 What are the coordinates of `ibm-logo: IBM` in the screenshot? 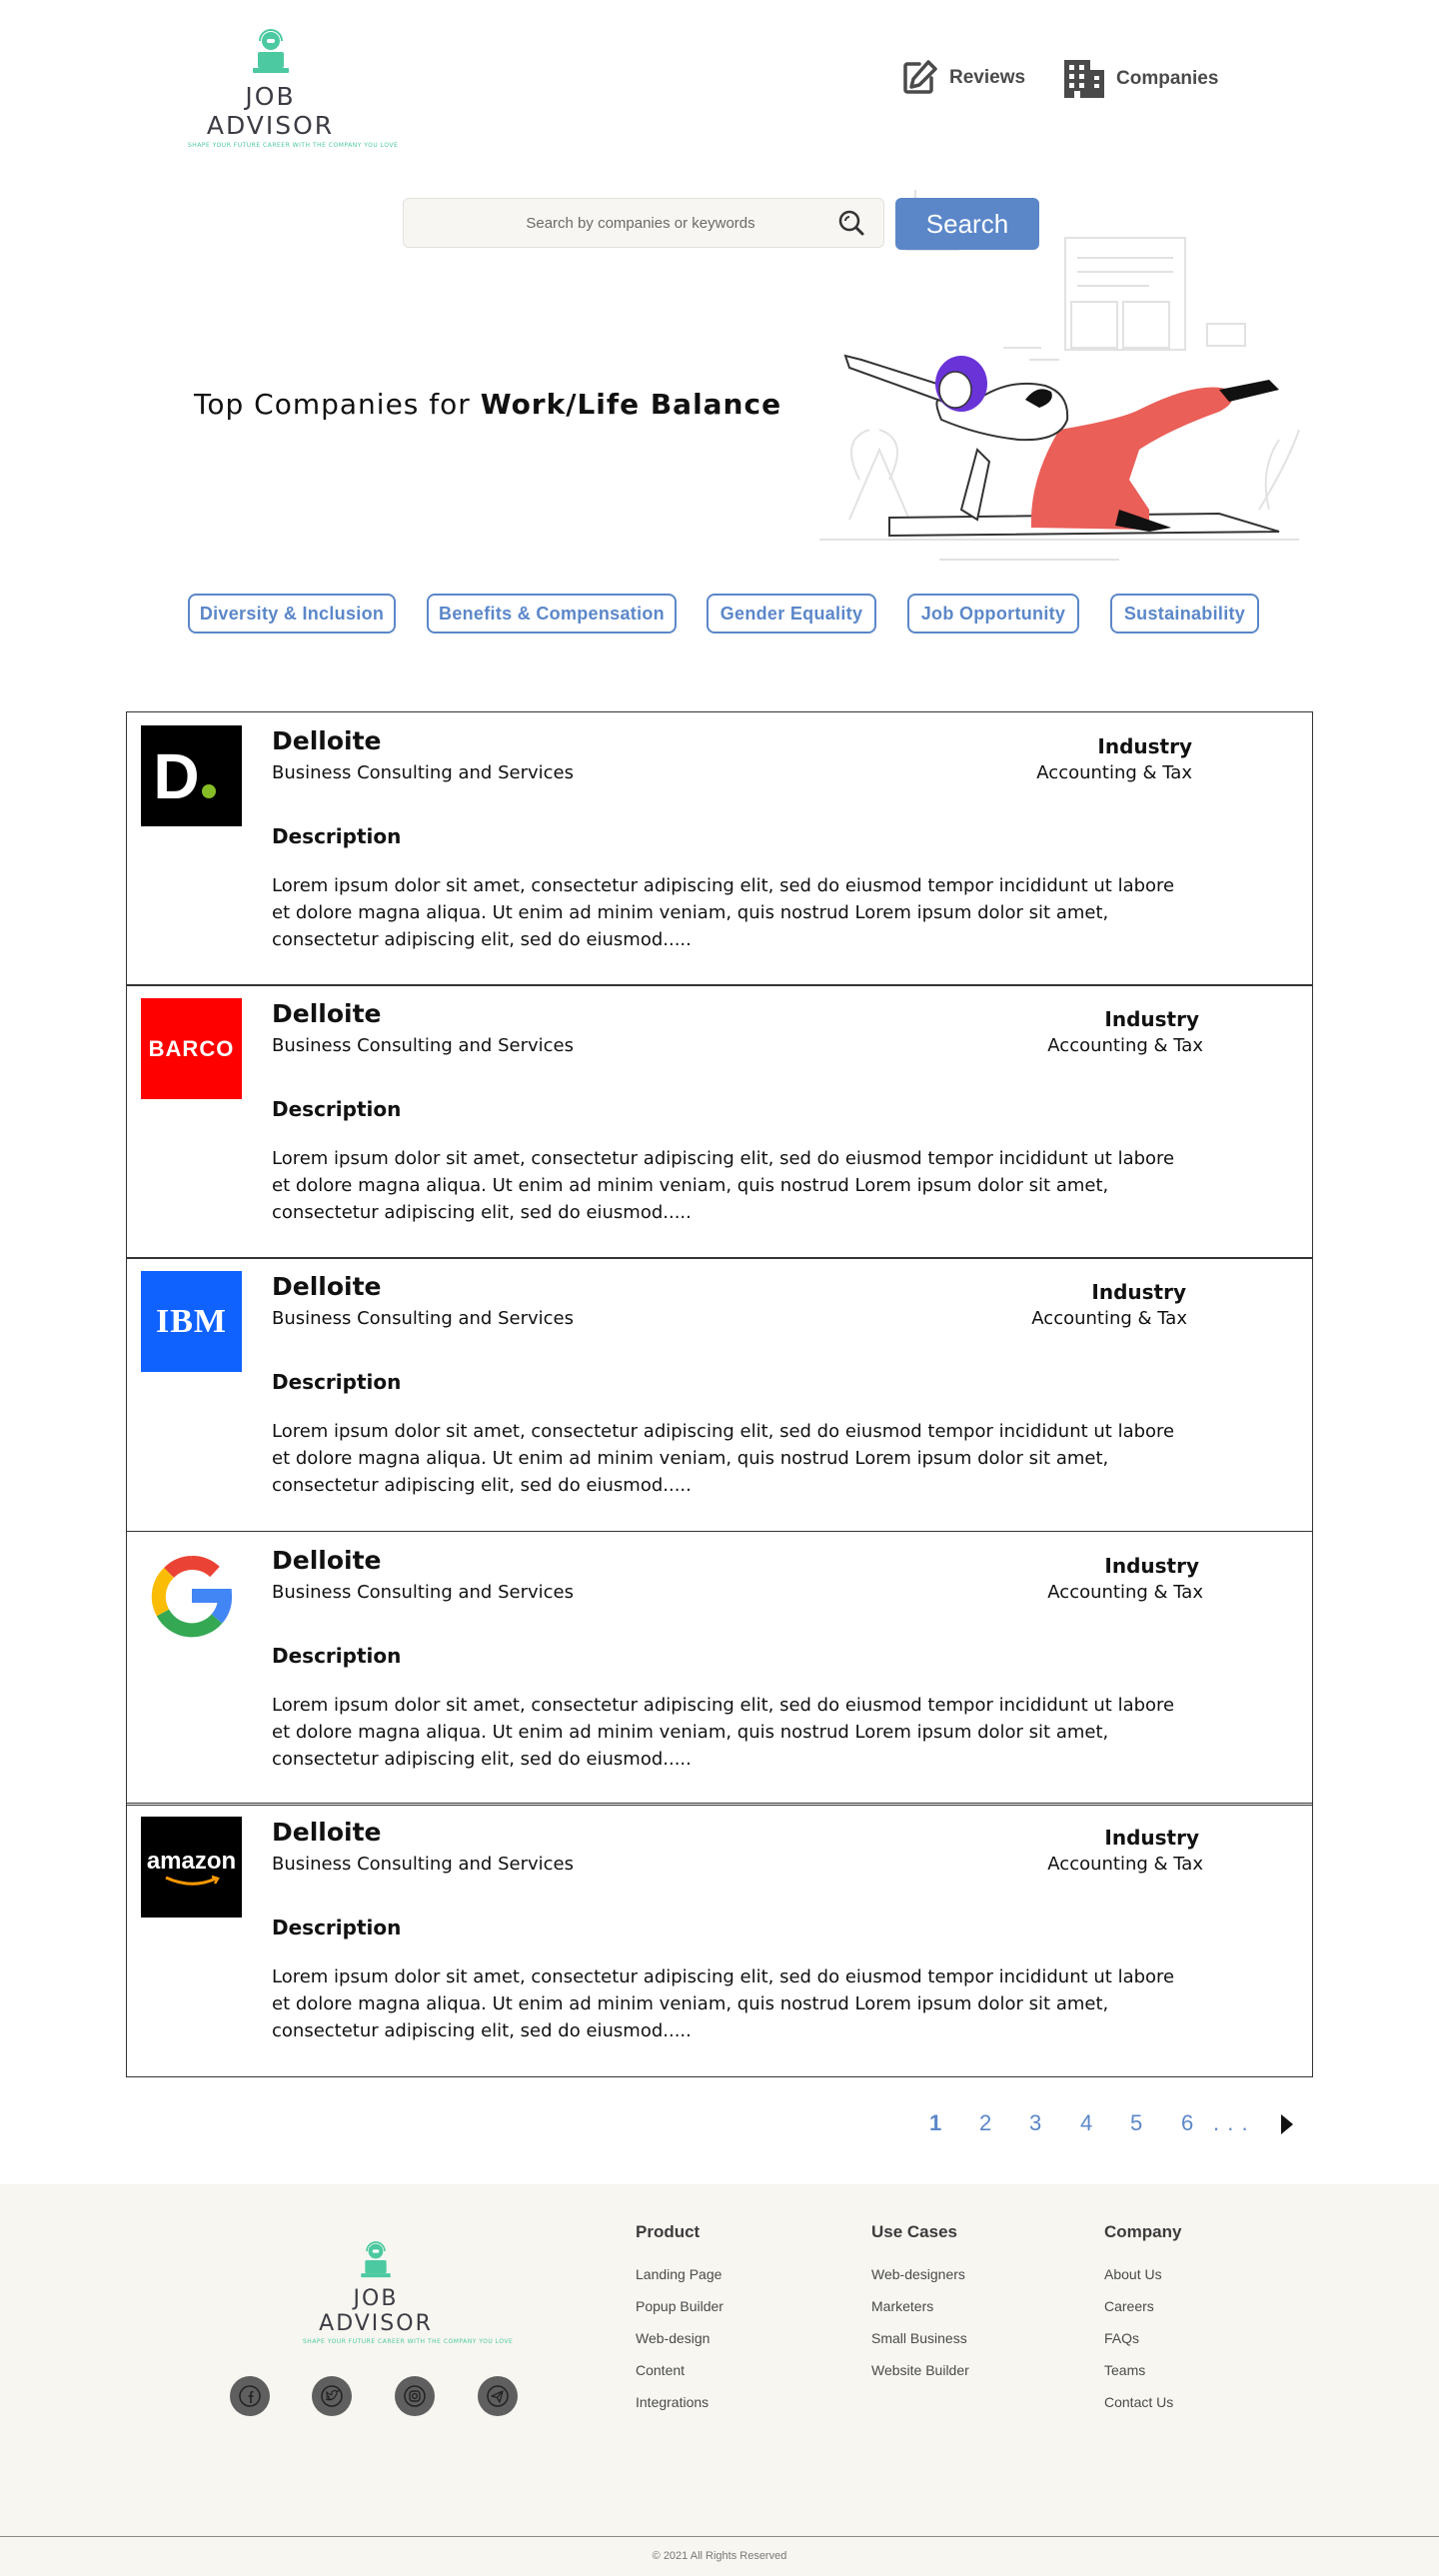 It's located at (191, 1321).